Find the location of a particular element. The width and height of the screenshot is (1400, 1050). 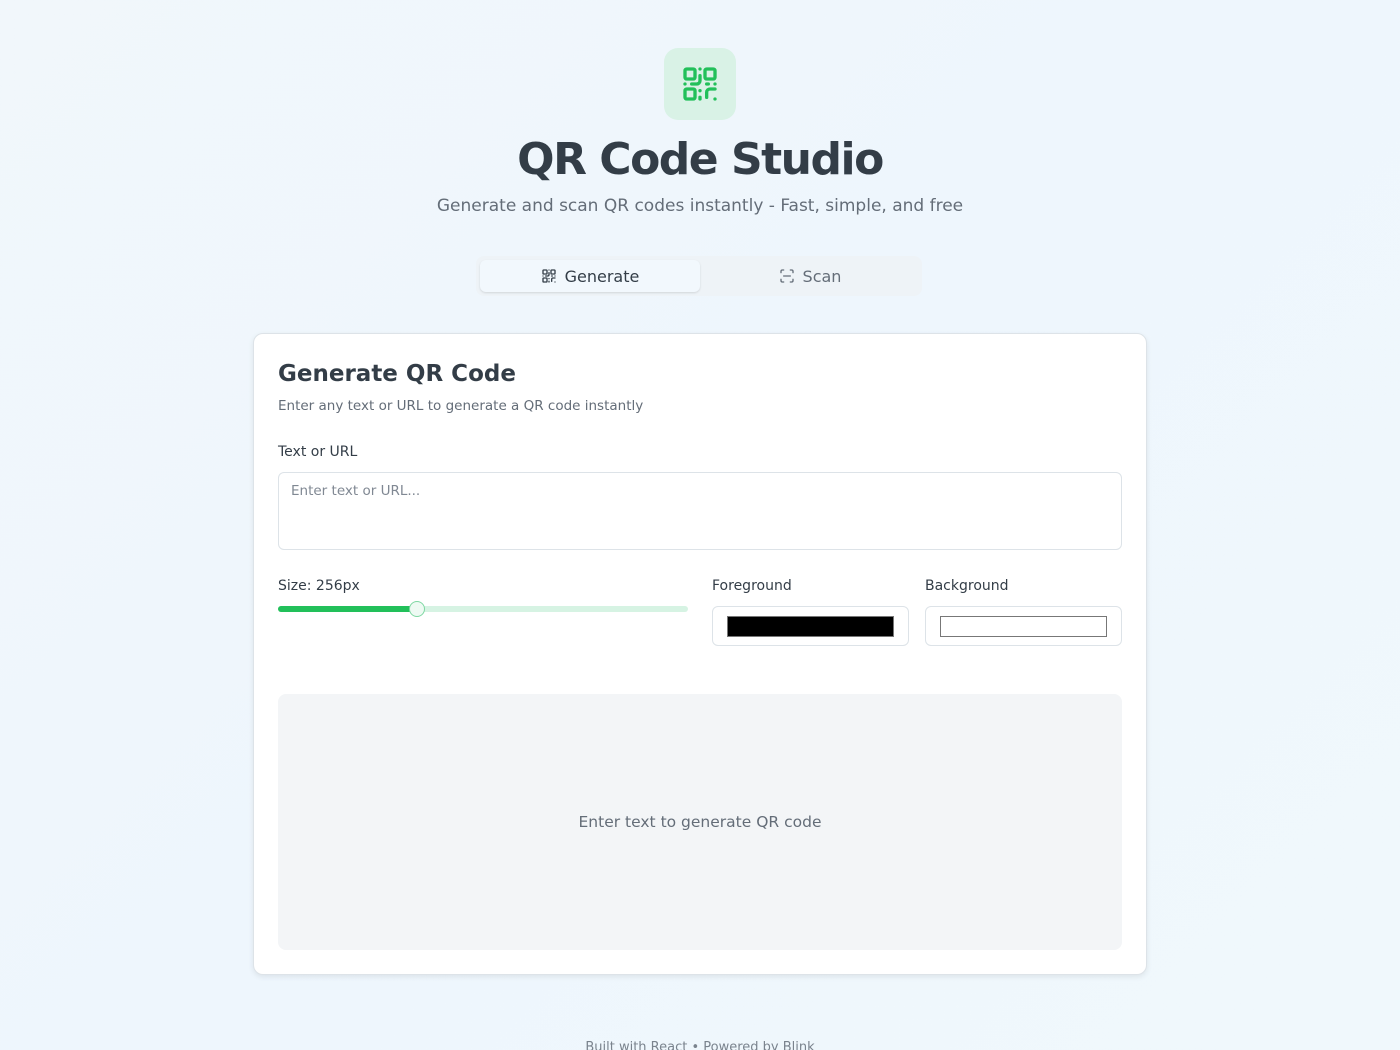

size-label: Size: 256px is located at coordinates (319, 586).